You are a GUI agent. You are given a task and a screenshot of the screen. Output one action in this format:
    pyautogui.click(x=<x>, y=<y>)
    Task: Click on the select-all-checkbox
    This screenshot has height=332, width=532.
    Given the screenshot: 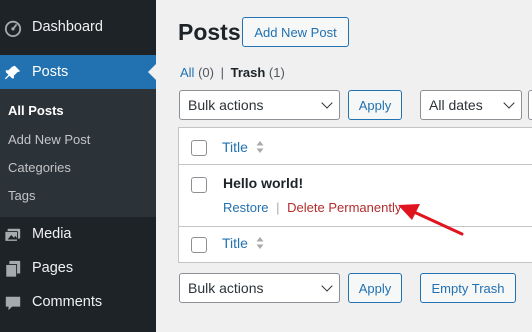 What is the action you would take?
    pyautogui.click(x=199, y=148)
    